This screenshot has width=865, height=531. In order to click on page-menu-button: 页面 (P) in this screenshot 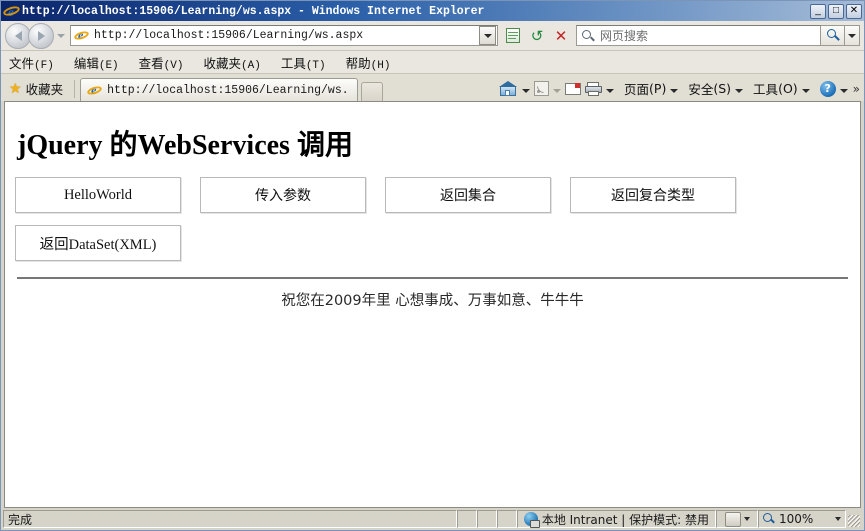, I will do `click(651, 89)`.